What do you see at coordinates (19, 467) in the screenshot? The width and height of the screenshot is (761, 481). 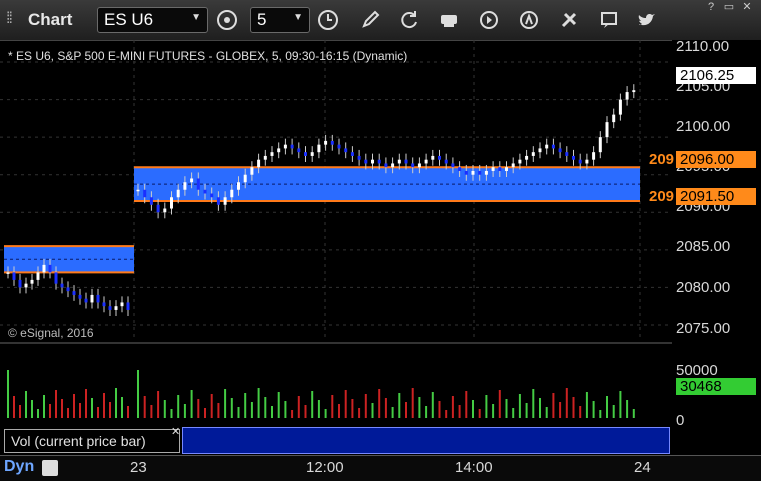 I see `dyn-label: Dyn` at bounding box center [19, 467].